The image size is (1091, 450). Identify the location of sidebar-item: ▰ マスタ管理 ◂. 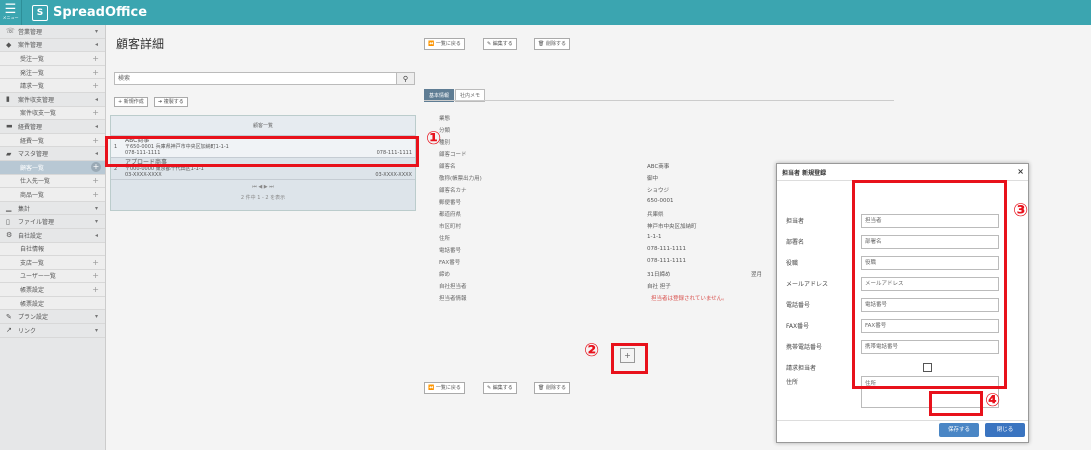
(52, 154).